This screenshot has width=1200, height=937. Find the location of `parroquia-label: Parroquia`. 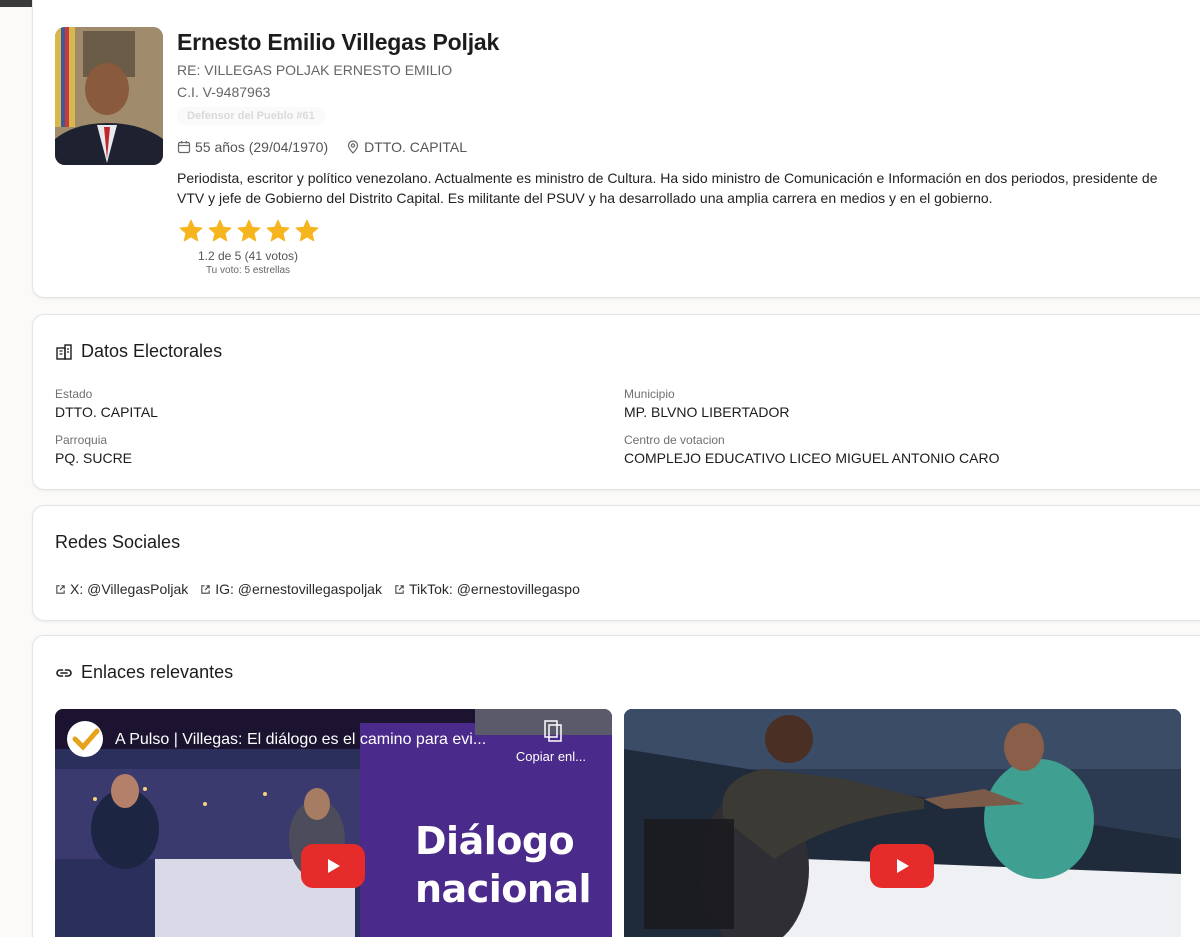

parroquia-label: Parroquia is located at coordinates (81, 440).